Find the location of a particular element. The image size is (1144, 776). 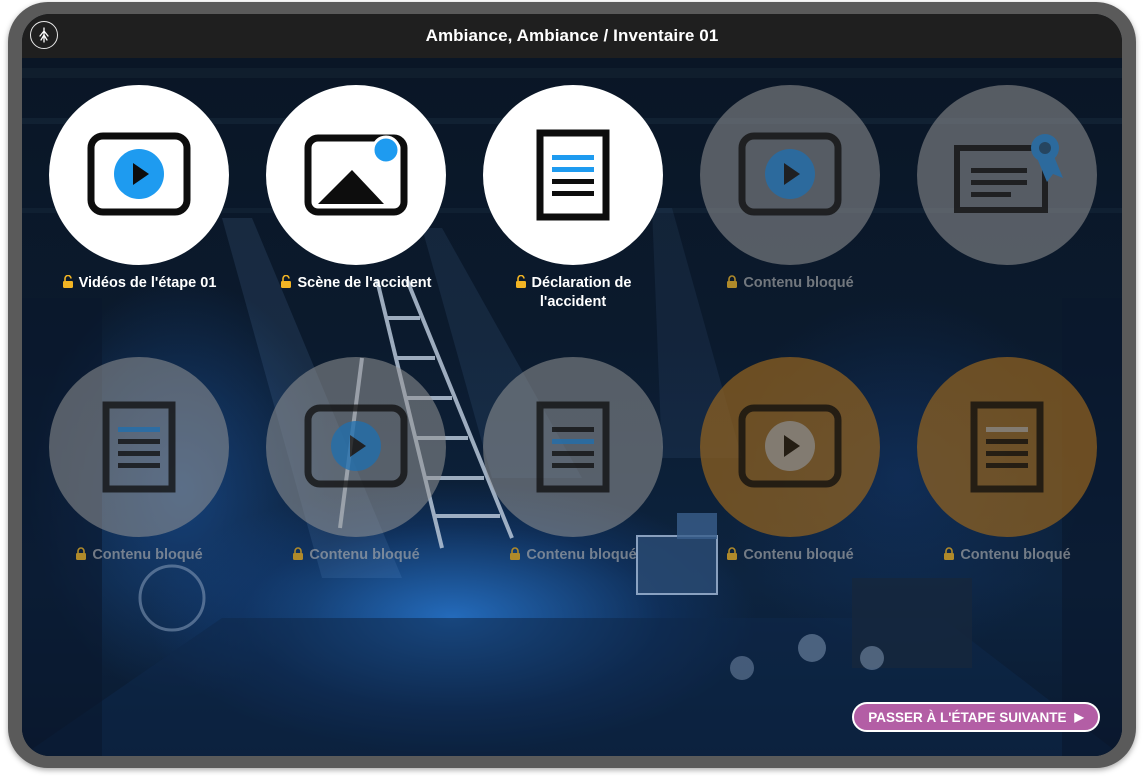

certificate-icon is located at coordinates (1008, 173).